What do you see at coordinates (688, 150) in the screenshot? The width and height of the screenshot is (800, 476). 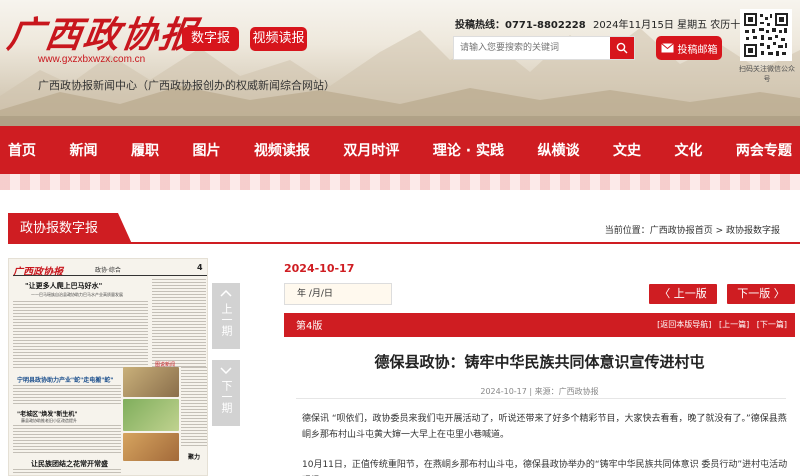 I see `nav-item-culture: 文化` at bounding box center [688, 150].